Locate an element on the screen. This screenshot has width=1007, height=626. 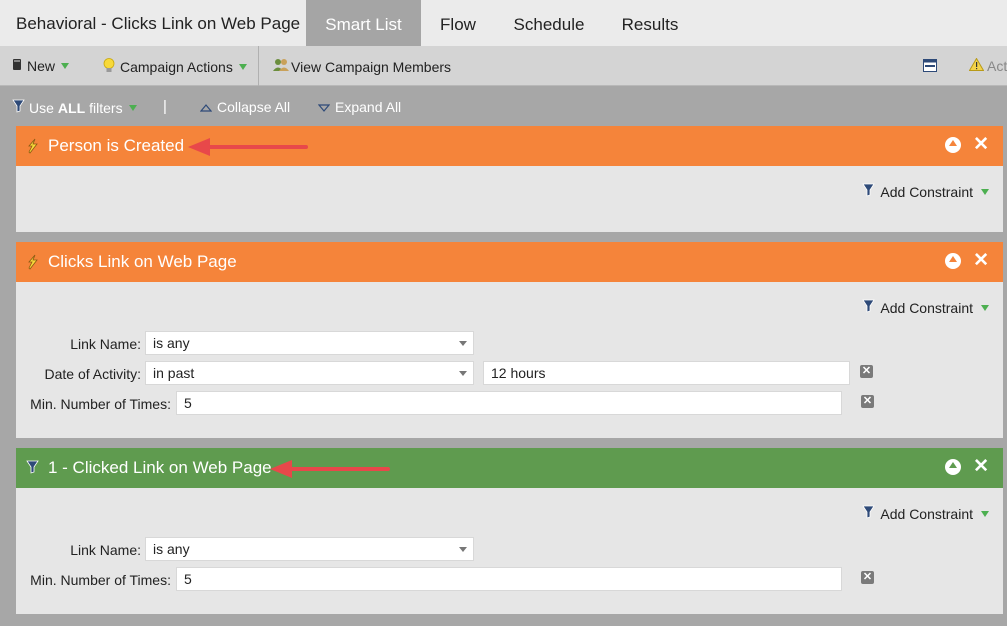
program-title: Behavioral - Clicks Link on Web Page is located at coordinates (158, 23).